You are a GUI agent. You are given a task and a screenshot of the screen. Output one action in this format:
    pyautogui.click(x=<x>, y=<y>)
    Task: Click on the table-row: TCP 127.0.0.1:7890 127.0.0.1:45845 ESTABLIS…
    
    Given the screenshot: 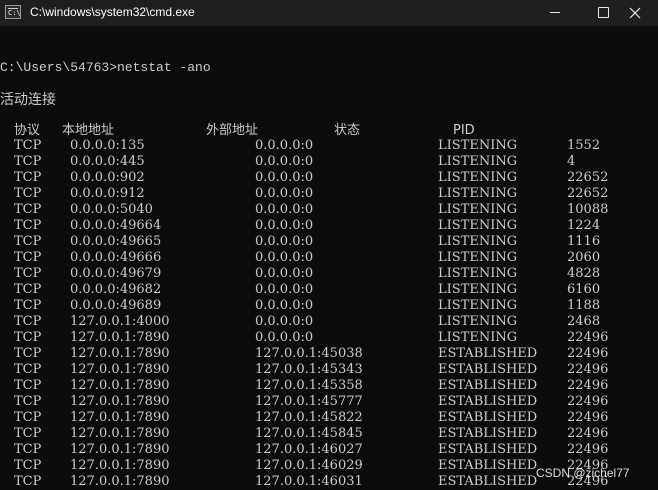 What is the action you would take?
    pyautogui.click(x=329, y=434)
    